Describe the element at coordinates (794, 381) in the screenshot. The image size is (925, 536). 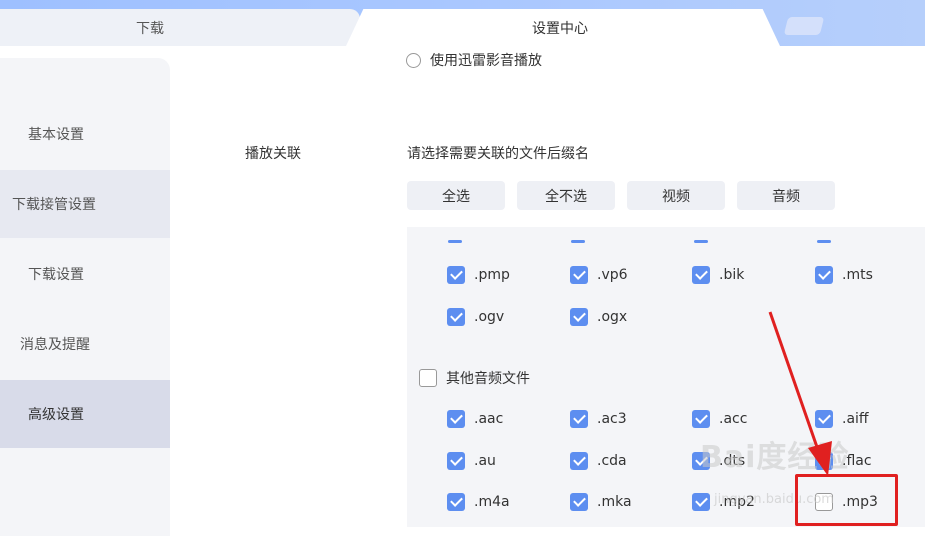
I see `arrow-shaft` at that location.